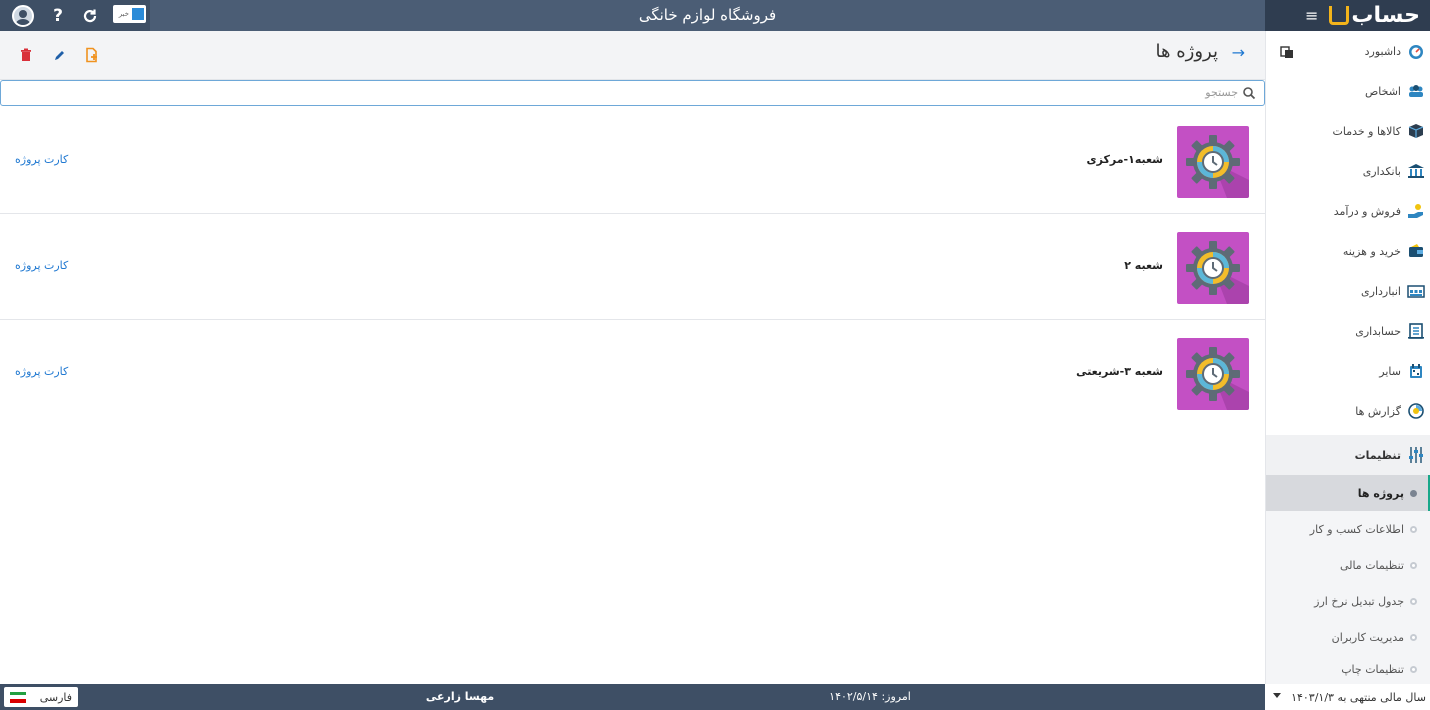  What do you see at coordinates (1416, 331) in the screenshot?
I see `ledger-icon` at bounding box center [1416, 331].